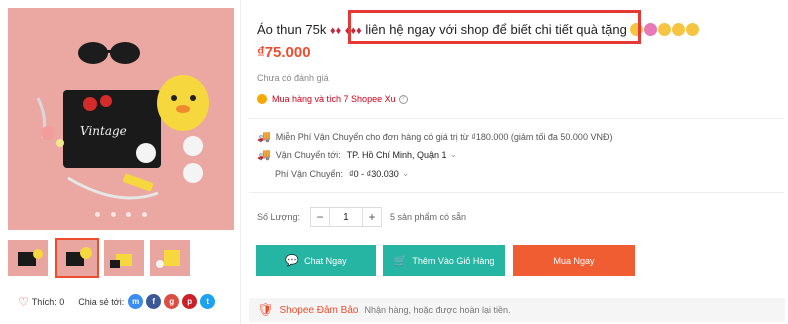 This screenshot has height=324, width=788. Describe the element at coordinates (190, 301) in the screenshot. I see `pinterest-icon: p` at that location.